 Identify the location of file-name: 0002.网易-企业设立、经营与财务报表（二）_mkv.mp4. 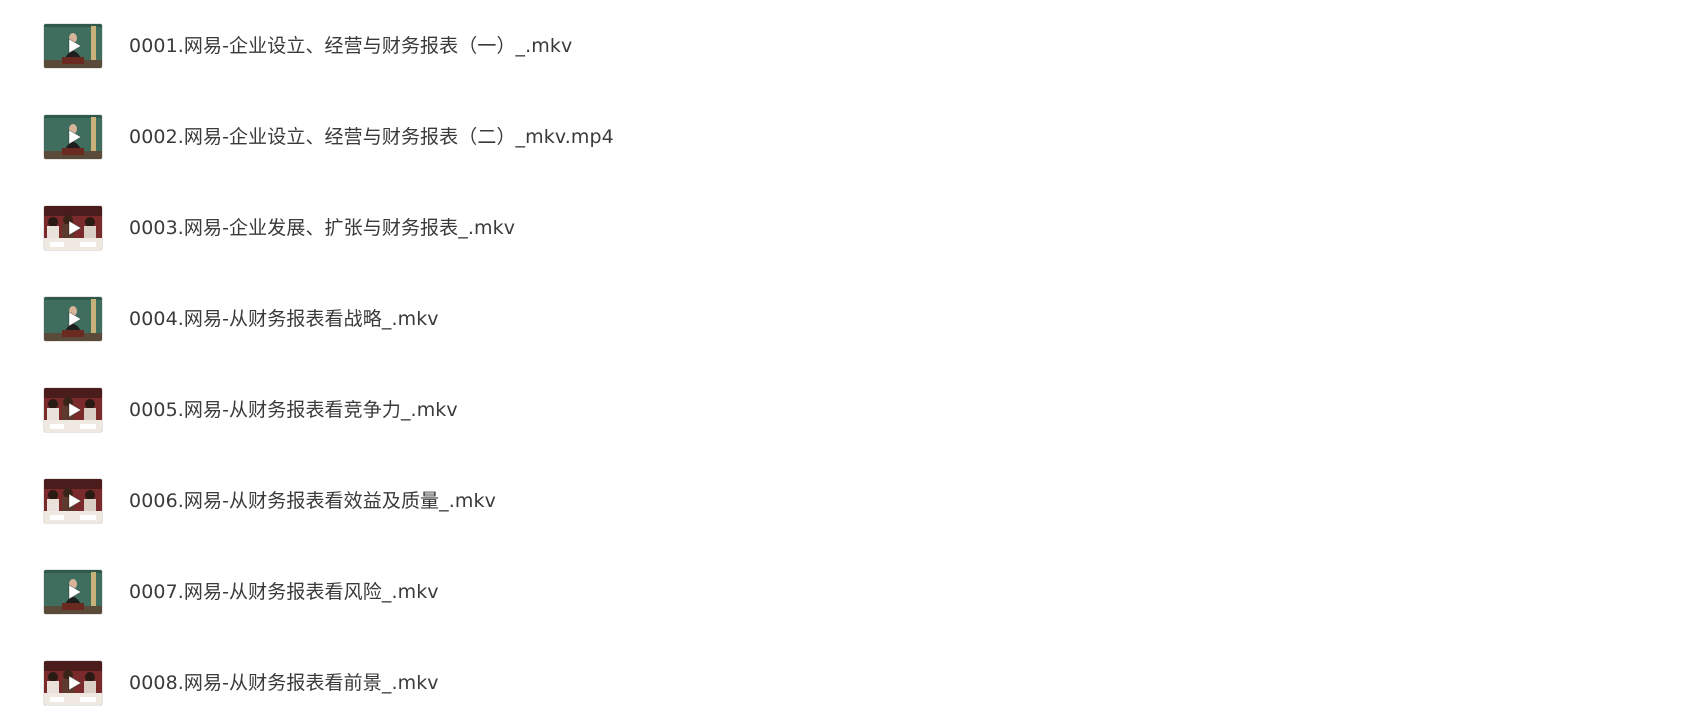
(371, 137).